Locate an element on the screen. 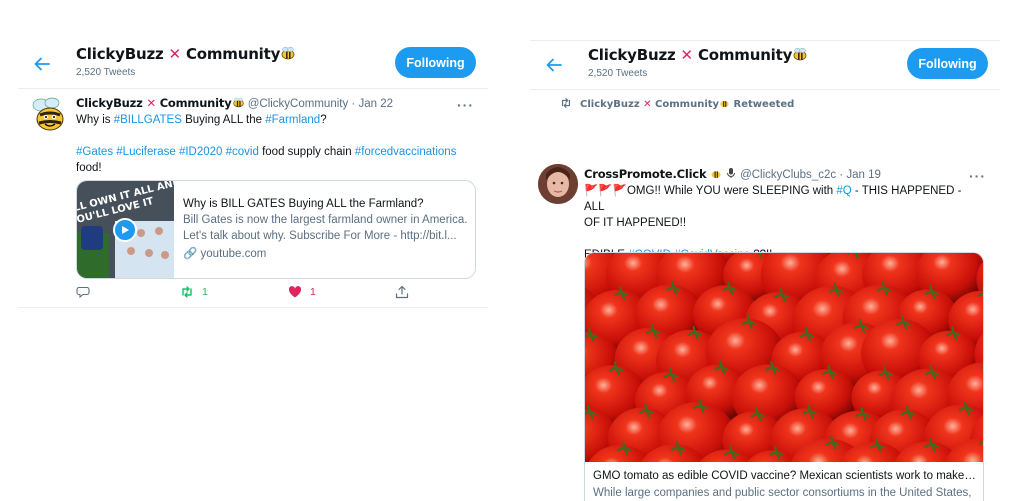 The width and height of the screenshot is (1024, 501). like-count: 1 is located at coordinates (313, 292).